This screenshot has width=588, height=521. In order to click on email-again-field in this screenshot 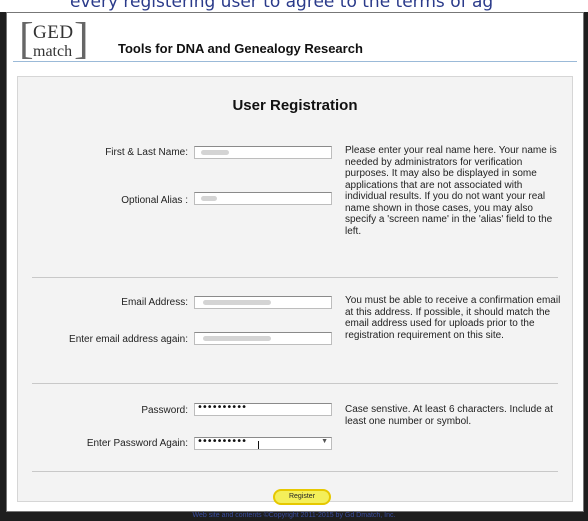, I will do `click(263, 338)`.